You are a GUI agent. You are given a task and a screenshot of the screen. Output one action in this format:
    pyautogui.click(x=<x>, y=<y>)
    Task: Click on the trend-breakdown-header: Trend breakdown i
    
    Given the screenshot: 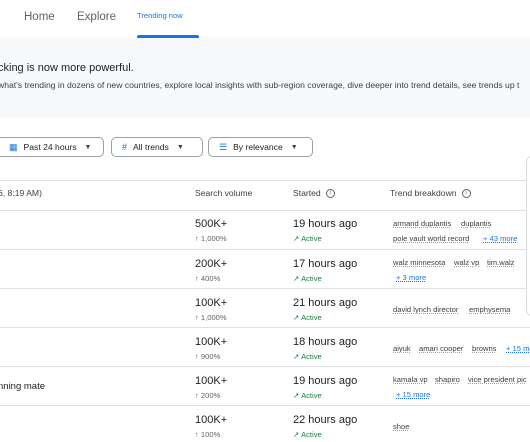 What is the action you would take?
    pyautogui.click(x=430, y=193)
    